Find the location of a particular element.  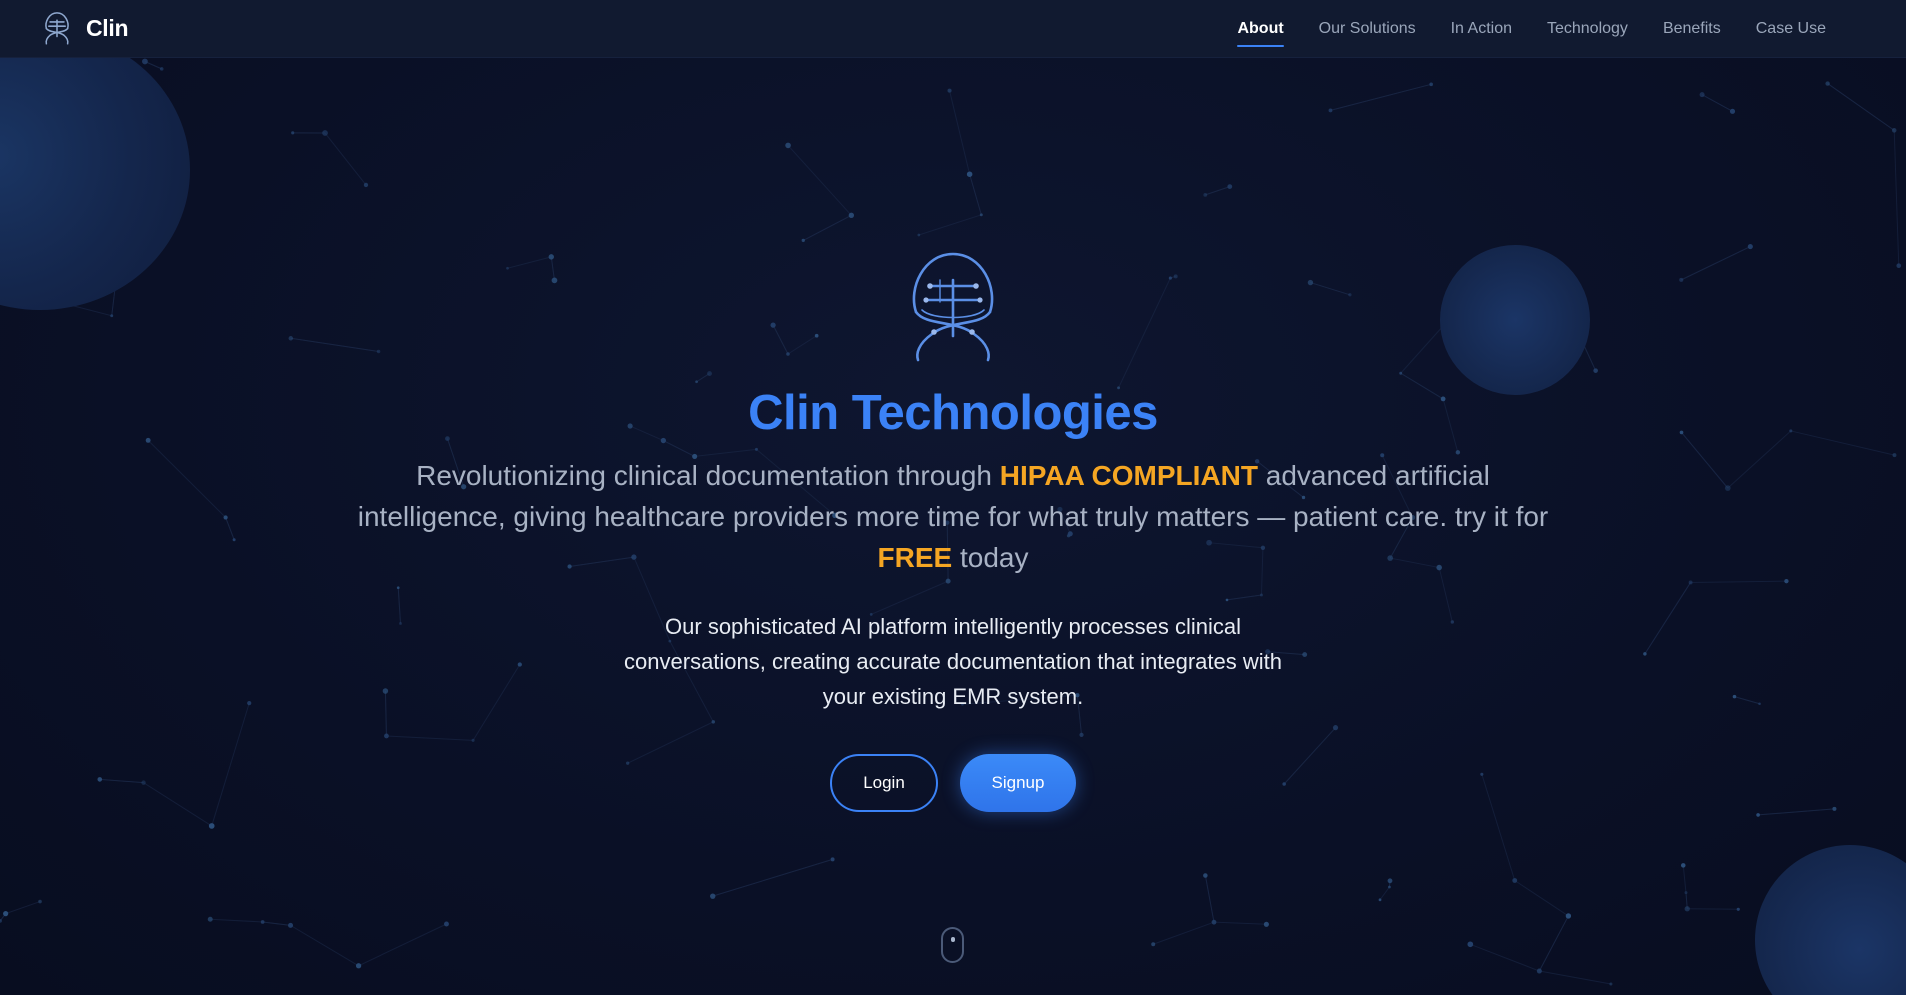

scroll-wheel-dot is located at coordinates (953, 939).